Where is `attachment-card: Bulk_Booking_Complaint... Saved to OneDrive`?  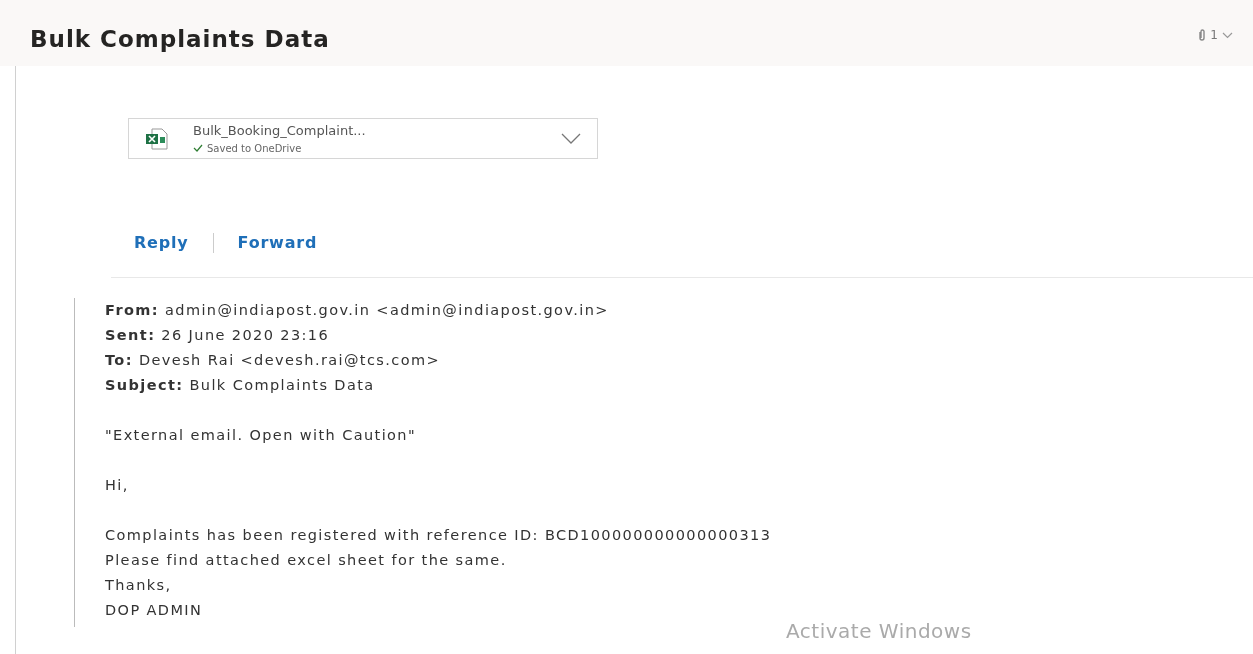 attachment-card: Bulk_Booking_Complaint... Saved to OneDrive is located at coordinates (363, 138).